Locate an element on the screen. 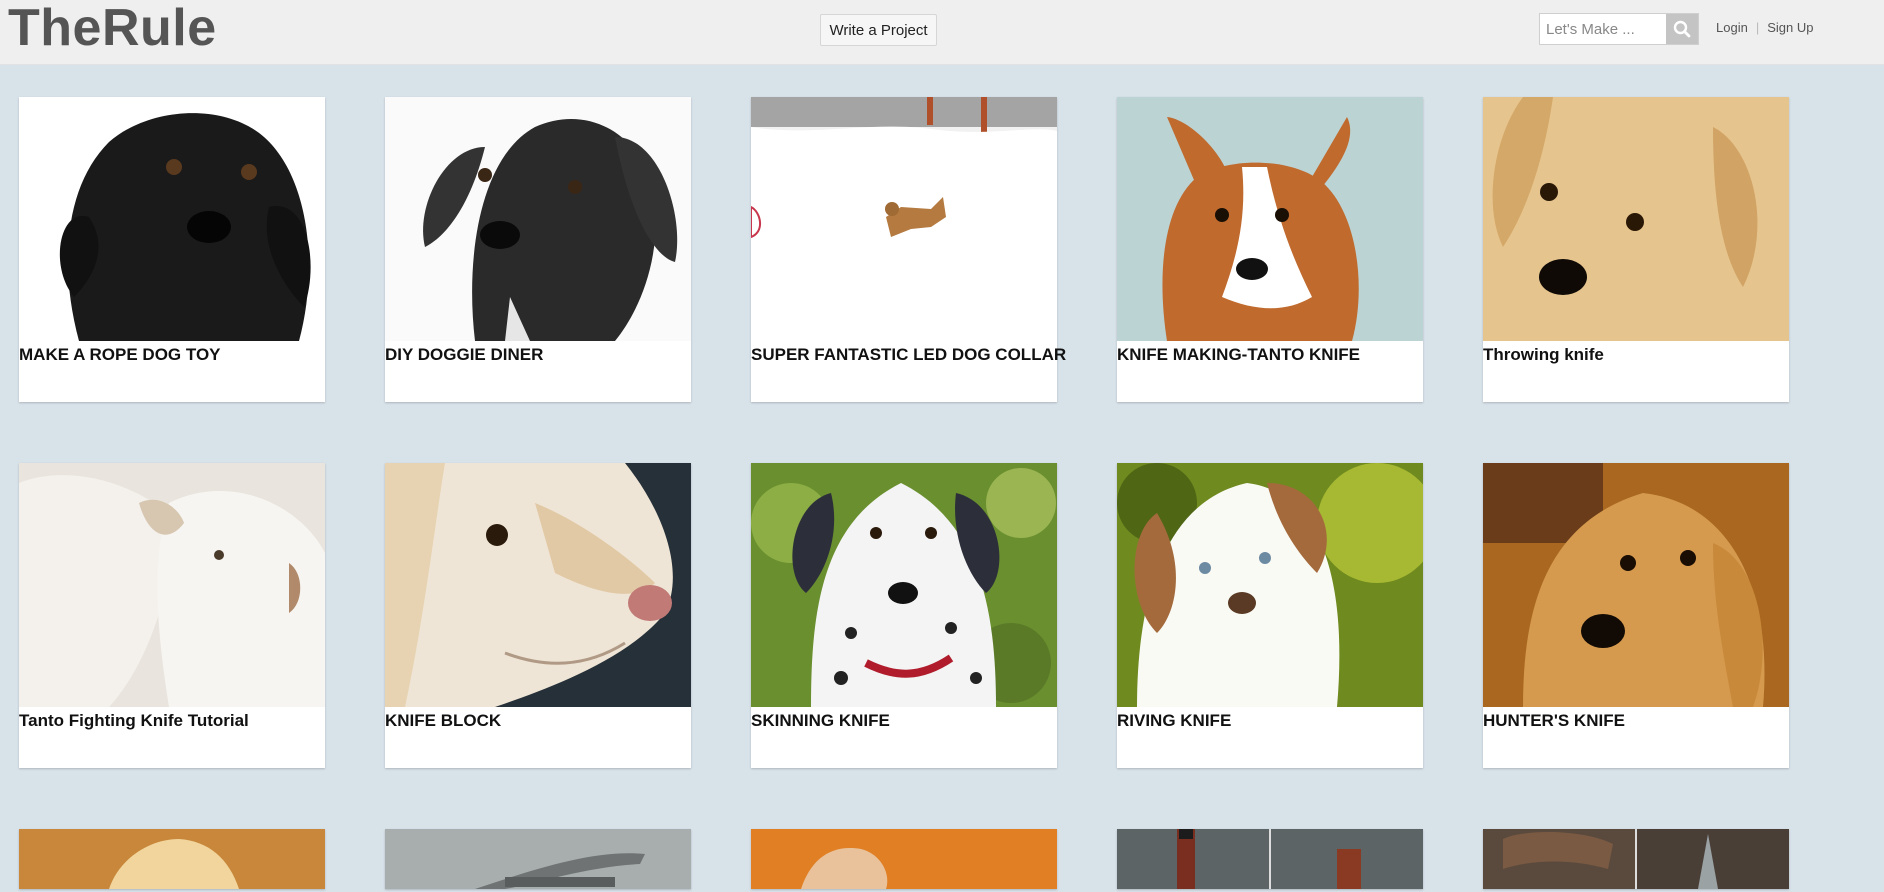 The width and height of the screenshot is (1884, 892). project-card: RIVING KNIFE is located at coordinates (1270, 615).